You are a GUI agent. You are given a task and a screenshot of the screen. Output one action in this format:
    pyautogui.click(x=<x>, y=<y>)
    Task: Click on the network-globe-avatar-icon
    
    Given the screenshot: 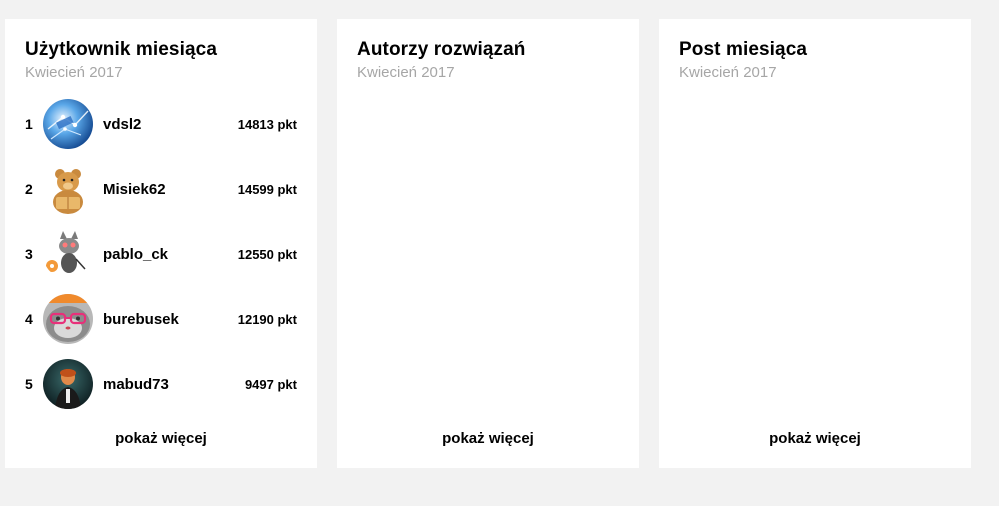 What is the action you would take?
    pyautogui.click(x=68, y=124)
    